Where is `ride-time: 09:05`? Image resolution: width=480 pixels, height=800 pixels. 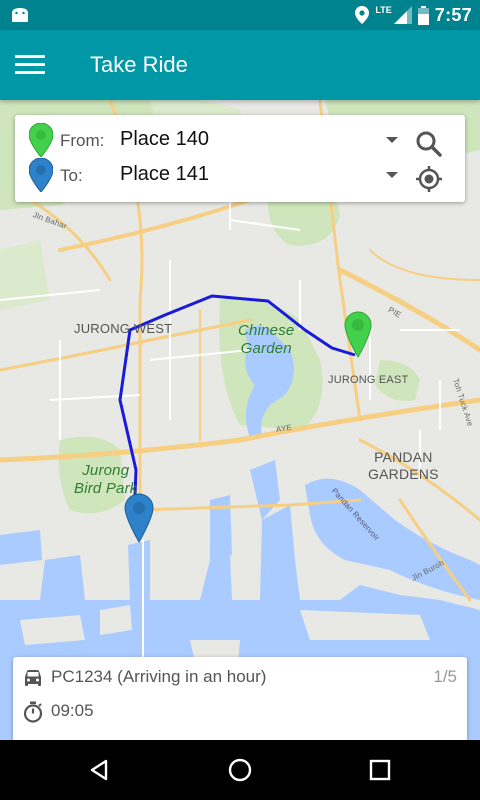
ride-time: 09:05 is located at coordinates (72, 710).